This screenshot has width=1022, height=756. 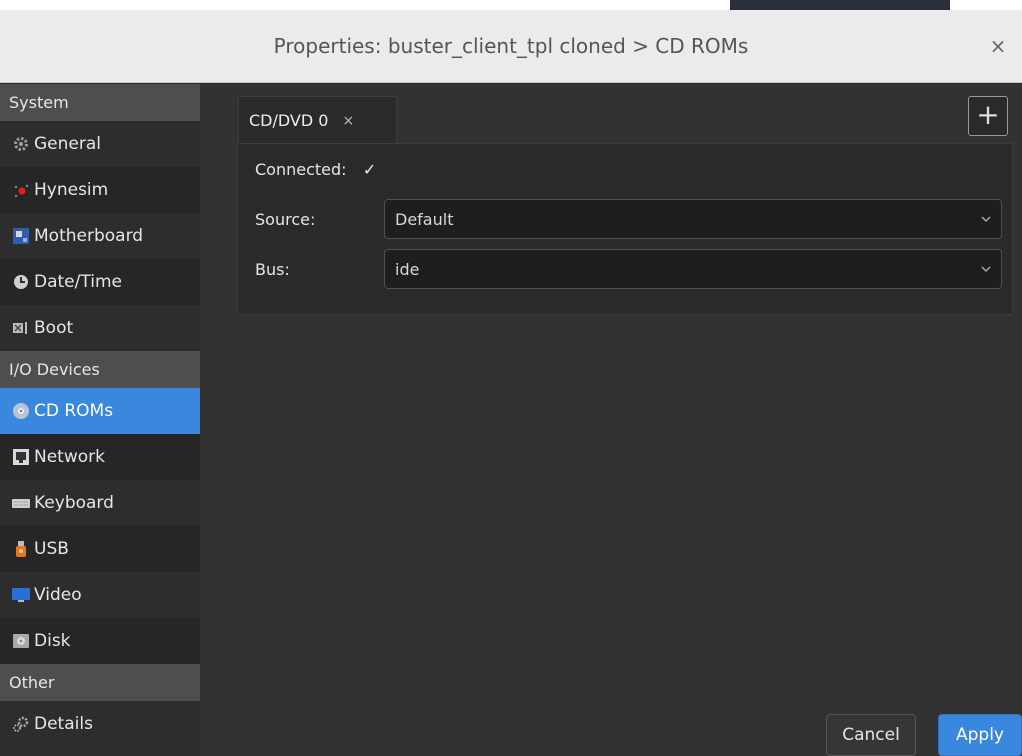 What do you see at coordinates (21, 641) in the screenshot?
I see `disk-icon` at bounding box center [21, 641].